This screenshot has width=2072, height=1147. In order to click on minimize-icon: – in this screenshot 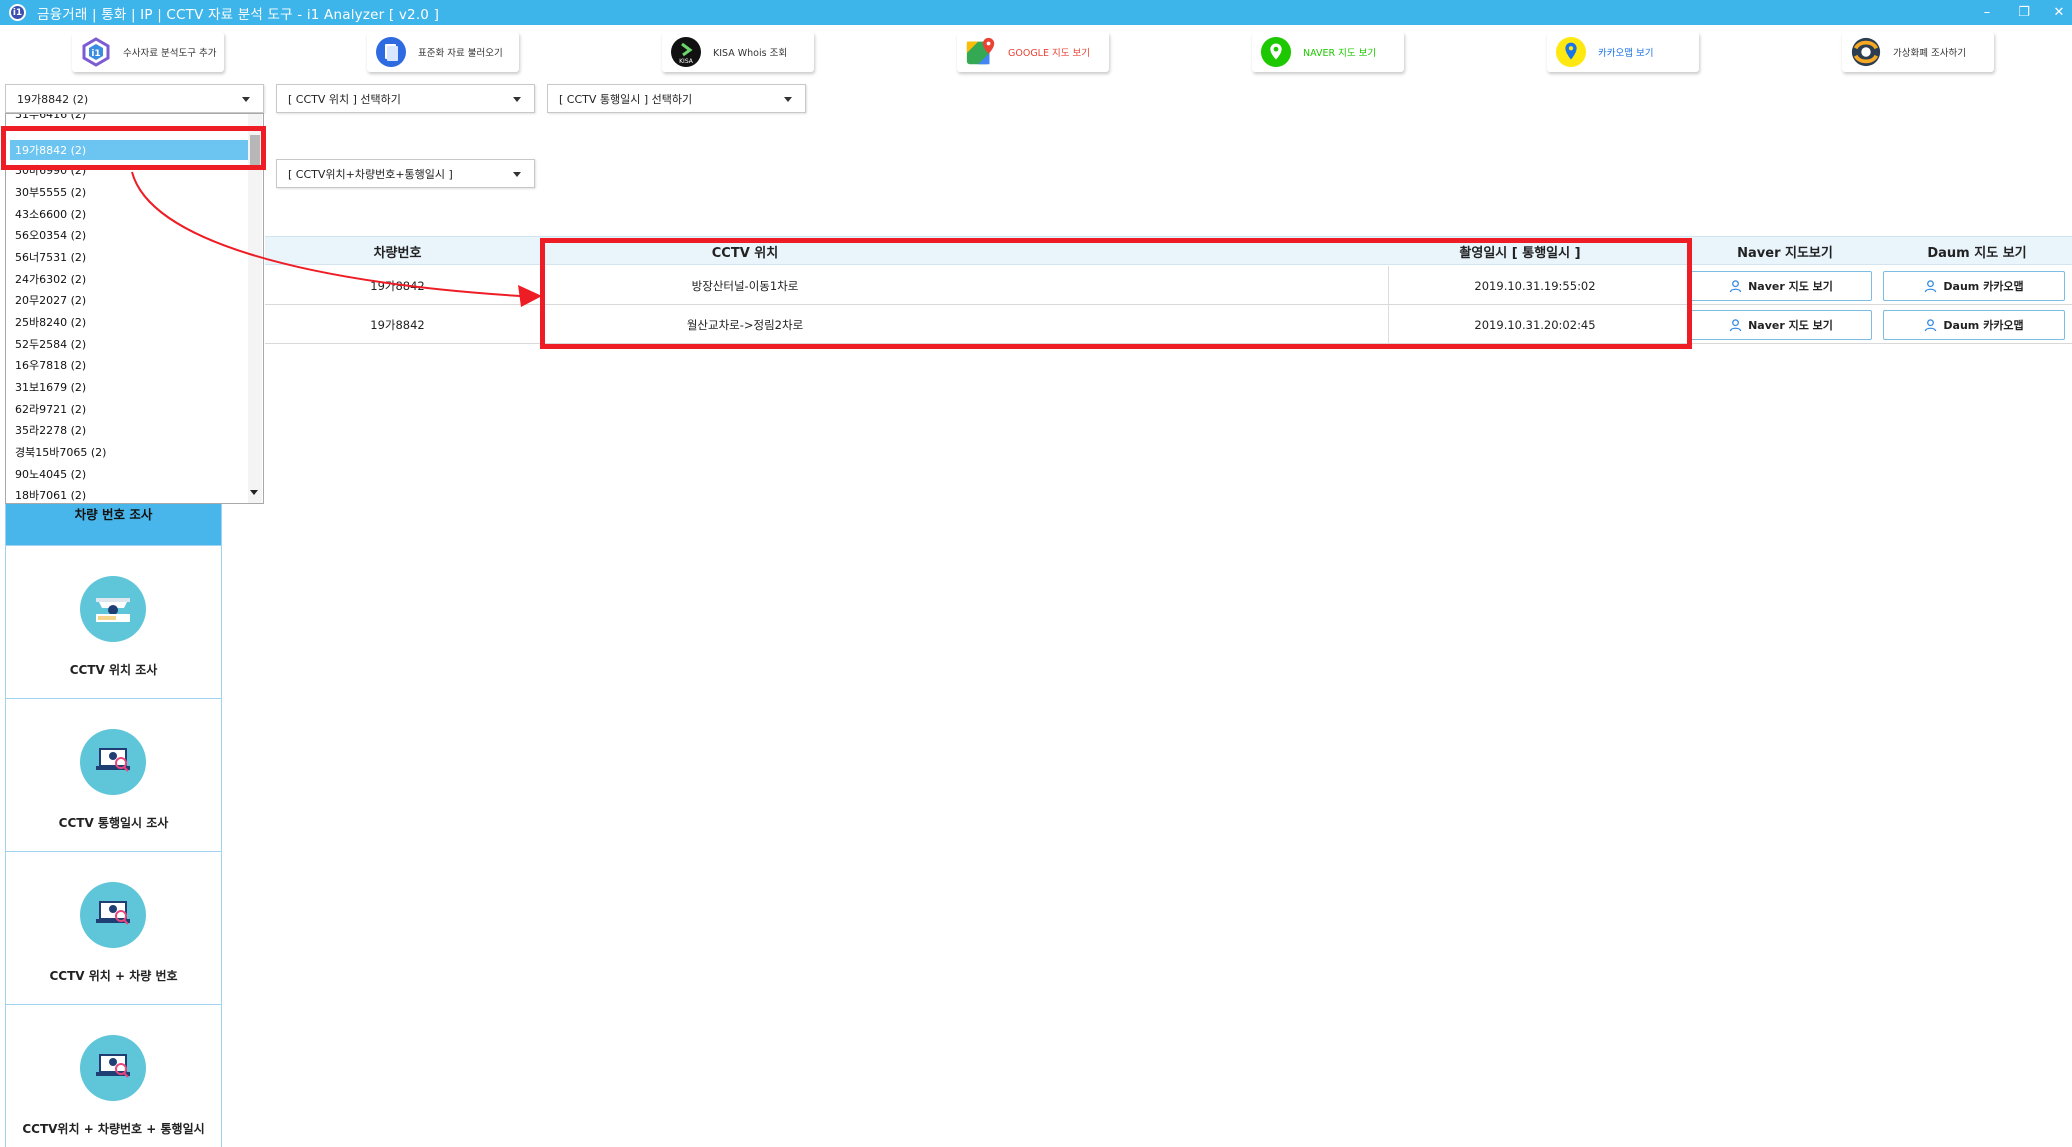, I will do `click(1987, 12)`.